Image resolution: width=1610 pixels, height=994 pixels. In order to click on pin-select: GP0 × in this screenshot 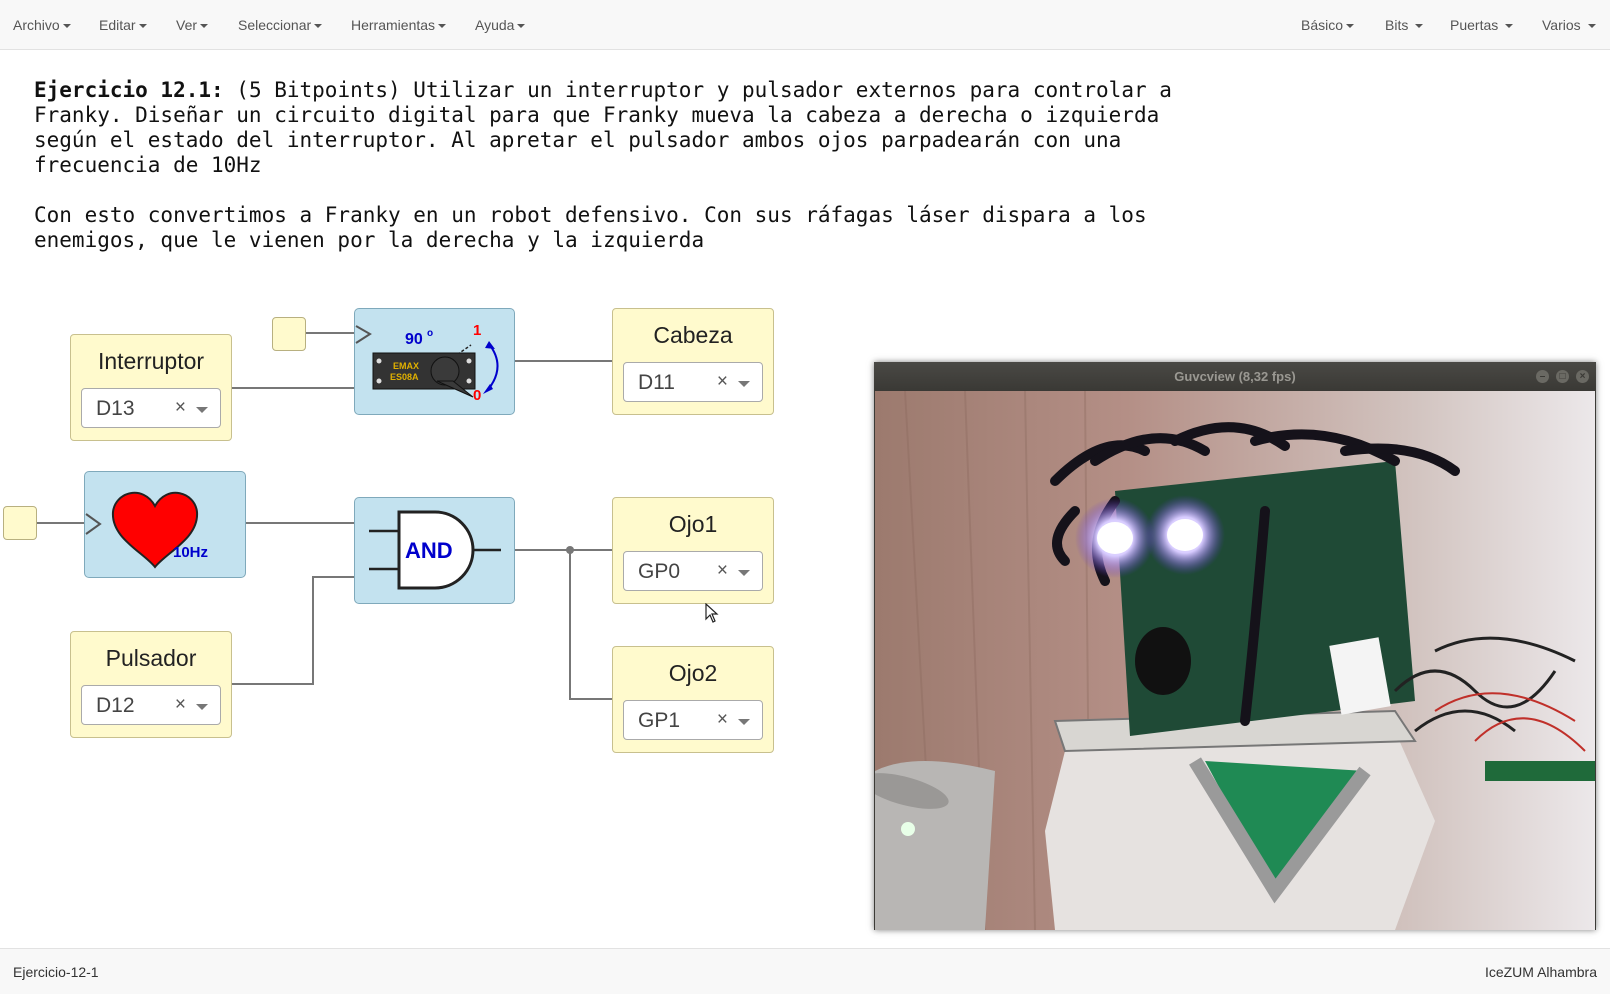, I will do `click(693, 571)`.